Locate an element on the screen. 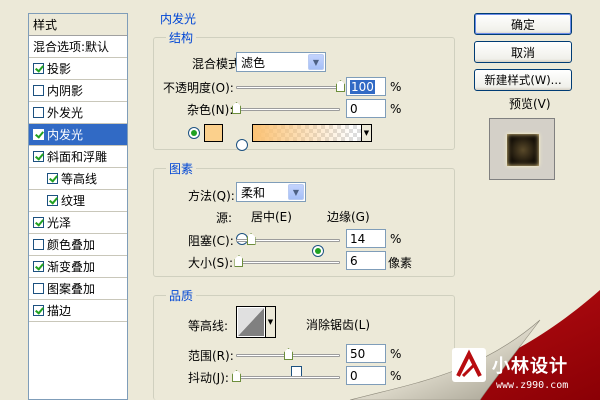 The image size is (600, 400). style-list-item: 内发光 is located at coordinates (78, 135).